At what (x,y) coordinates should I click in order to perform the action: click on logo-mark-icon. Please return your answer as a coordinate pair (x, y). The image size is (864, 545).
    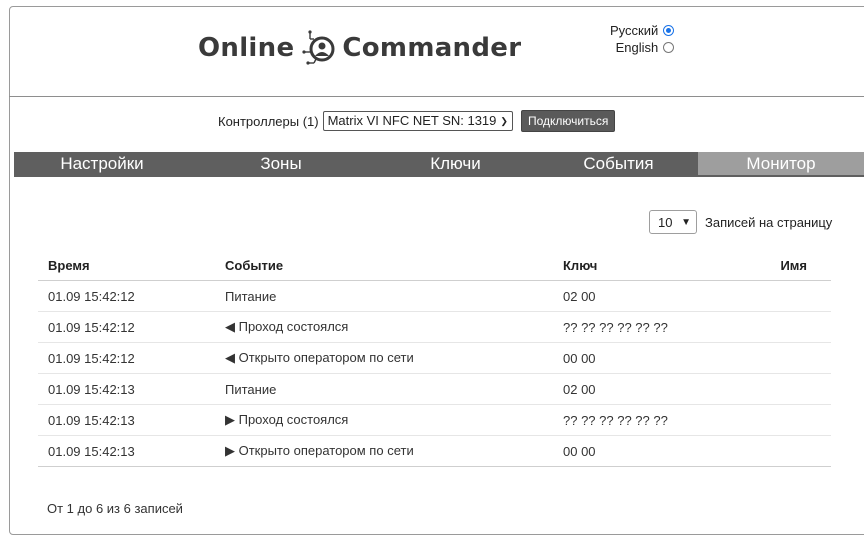
    Looking at the image, I should click on (320, 48).